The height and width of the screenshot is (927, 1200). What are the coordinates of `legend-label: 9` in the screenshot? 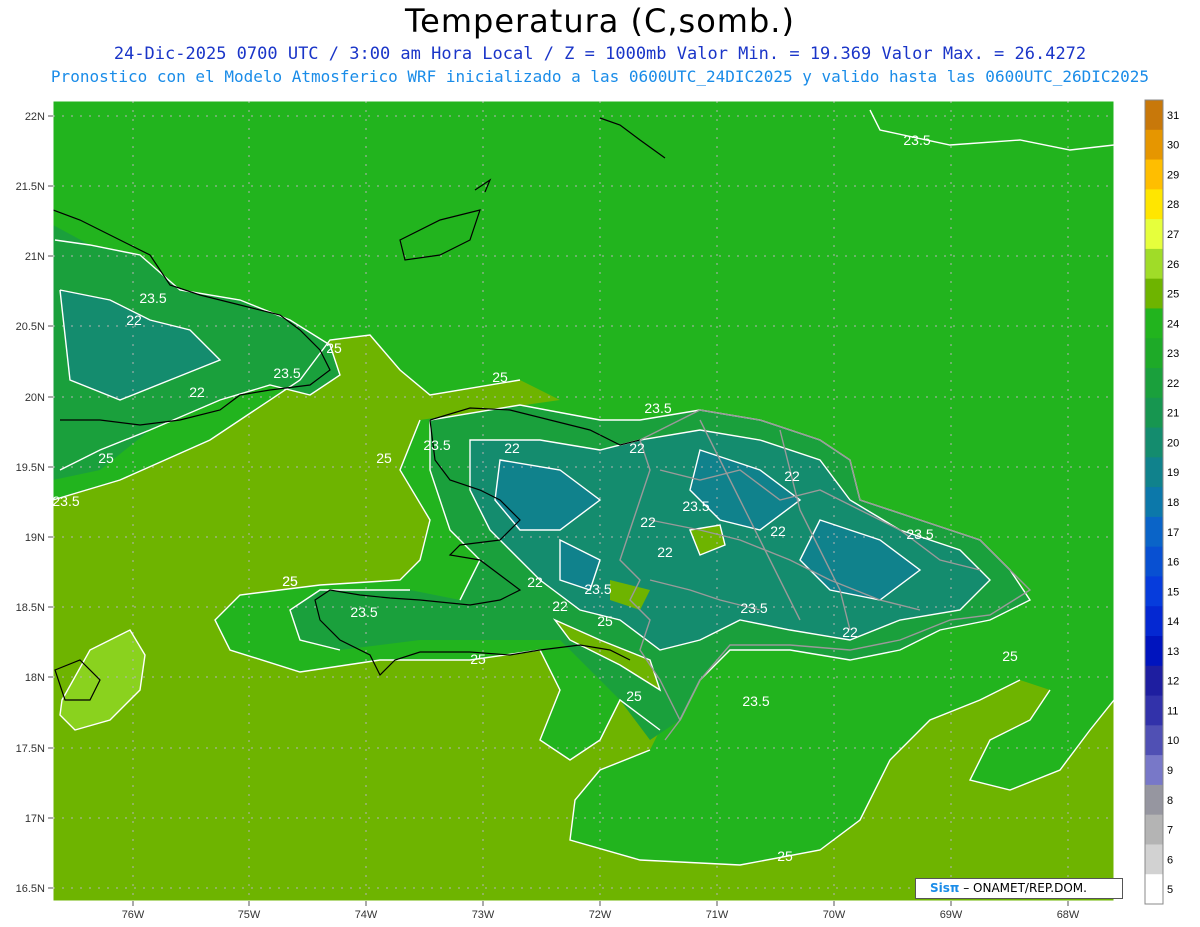 It's located at (1170, 771).